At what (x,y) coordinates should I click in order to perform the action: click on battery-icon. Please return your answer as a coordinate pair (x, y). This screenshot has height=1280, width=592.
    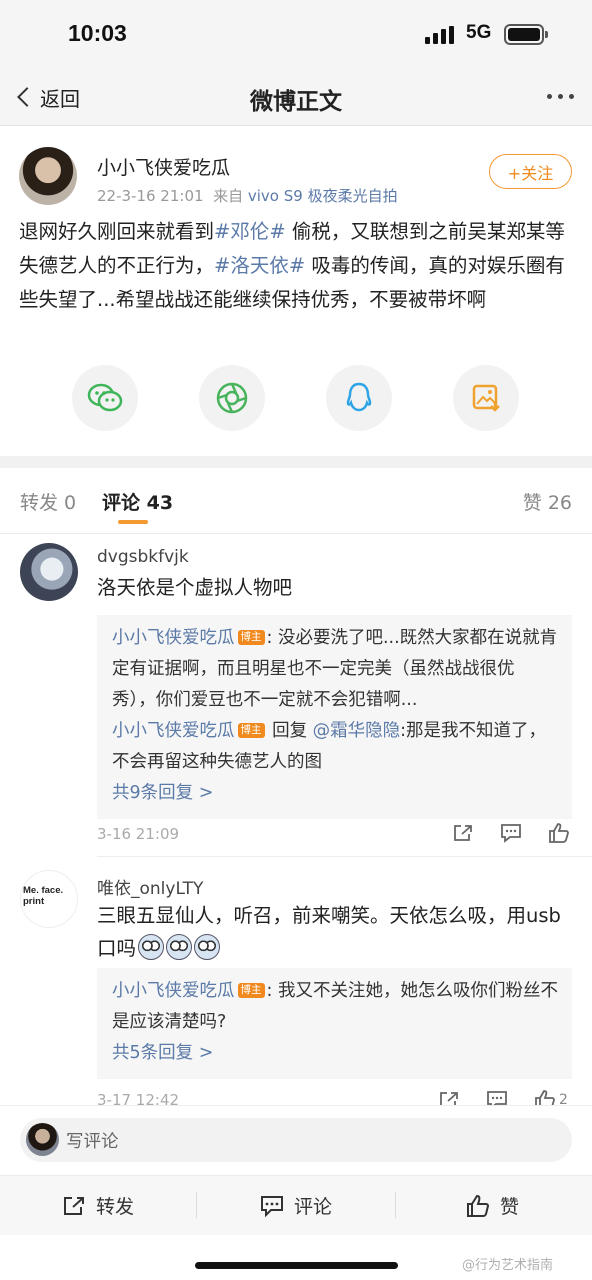
    Looking at the image, I should click on (526, 34).